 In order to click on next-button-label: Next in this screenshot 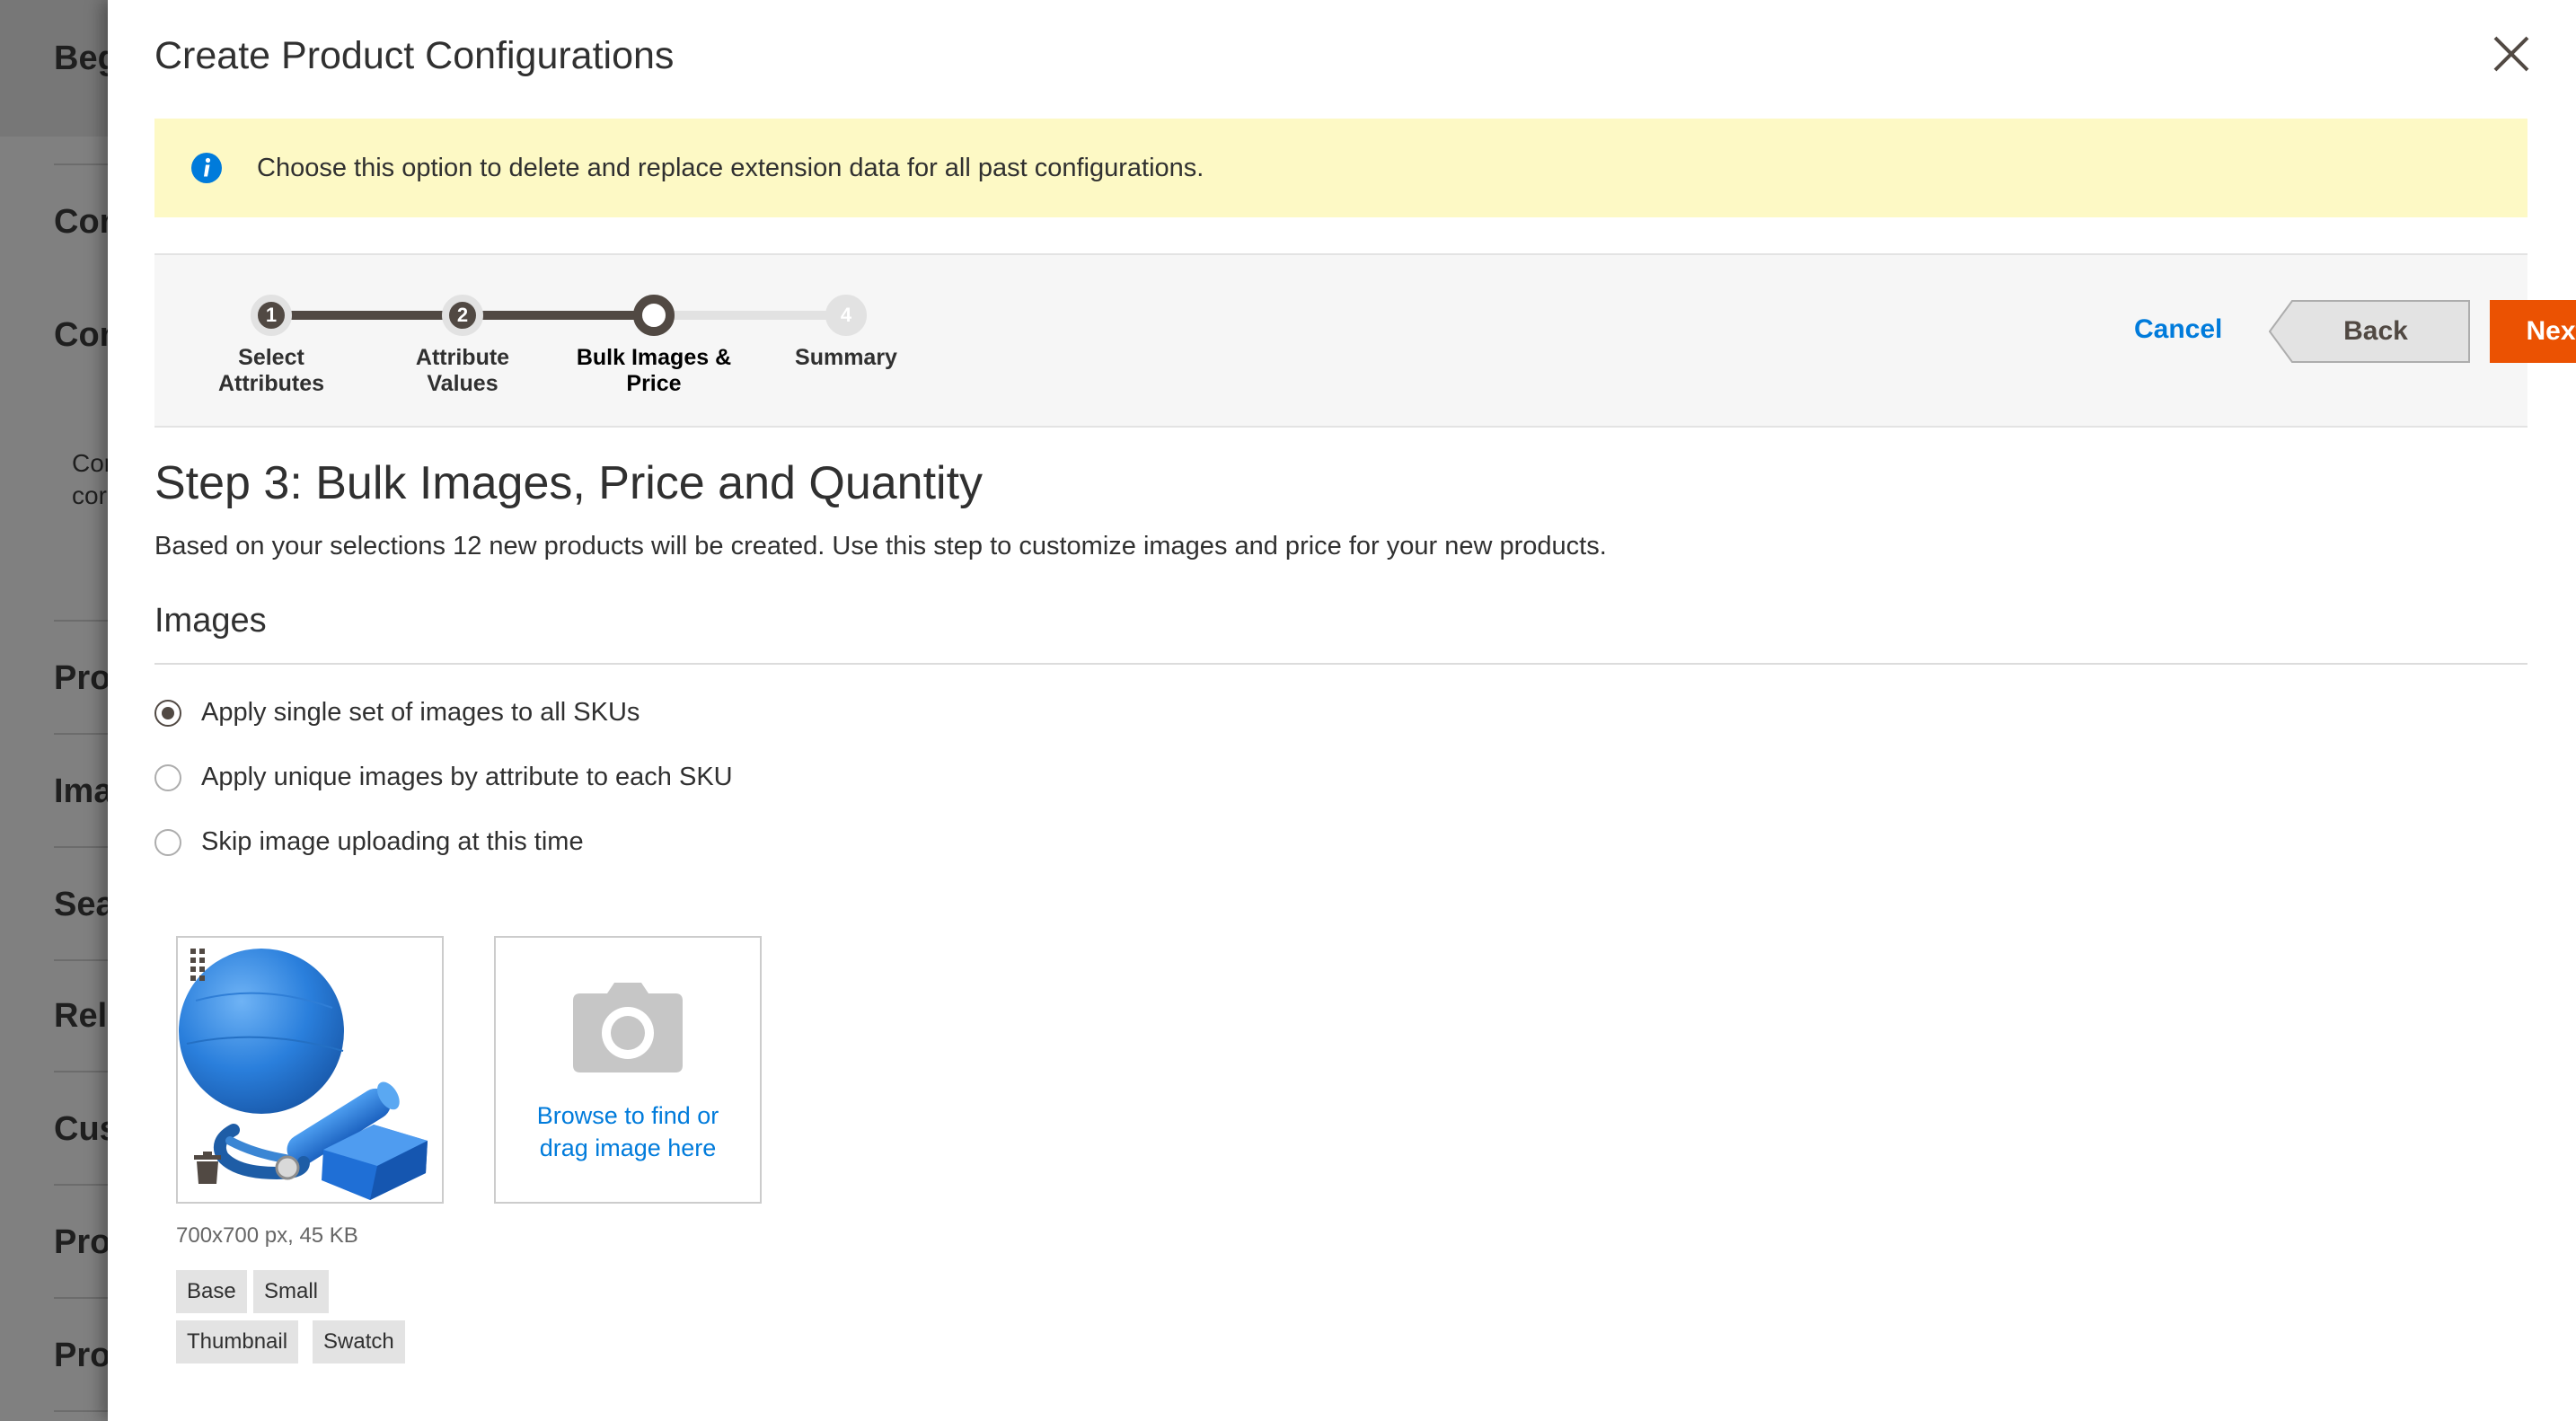, I will do `click(2551, 331)`.